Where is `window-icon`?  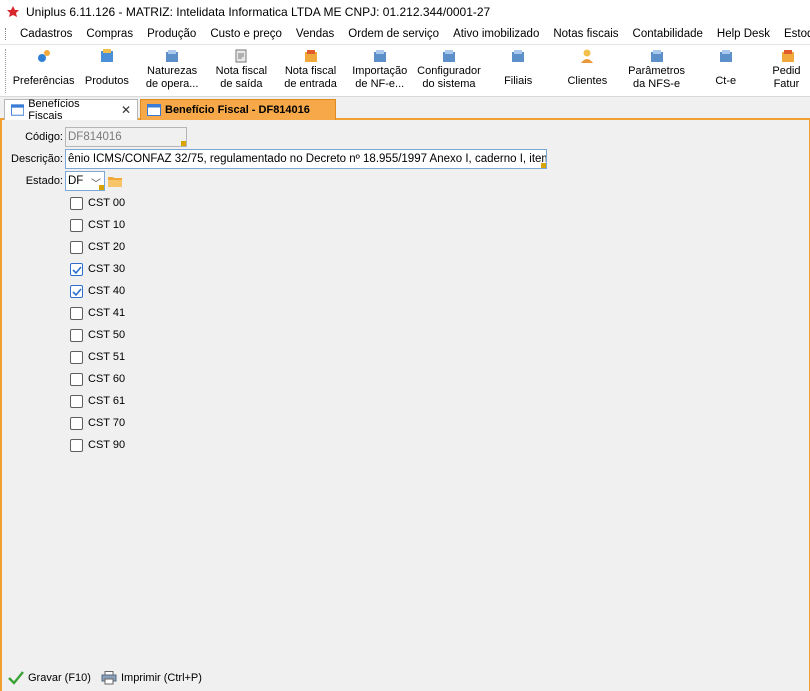
window-icon is located at coordinates (154, 110).